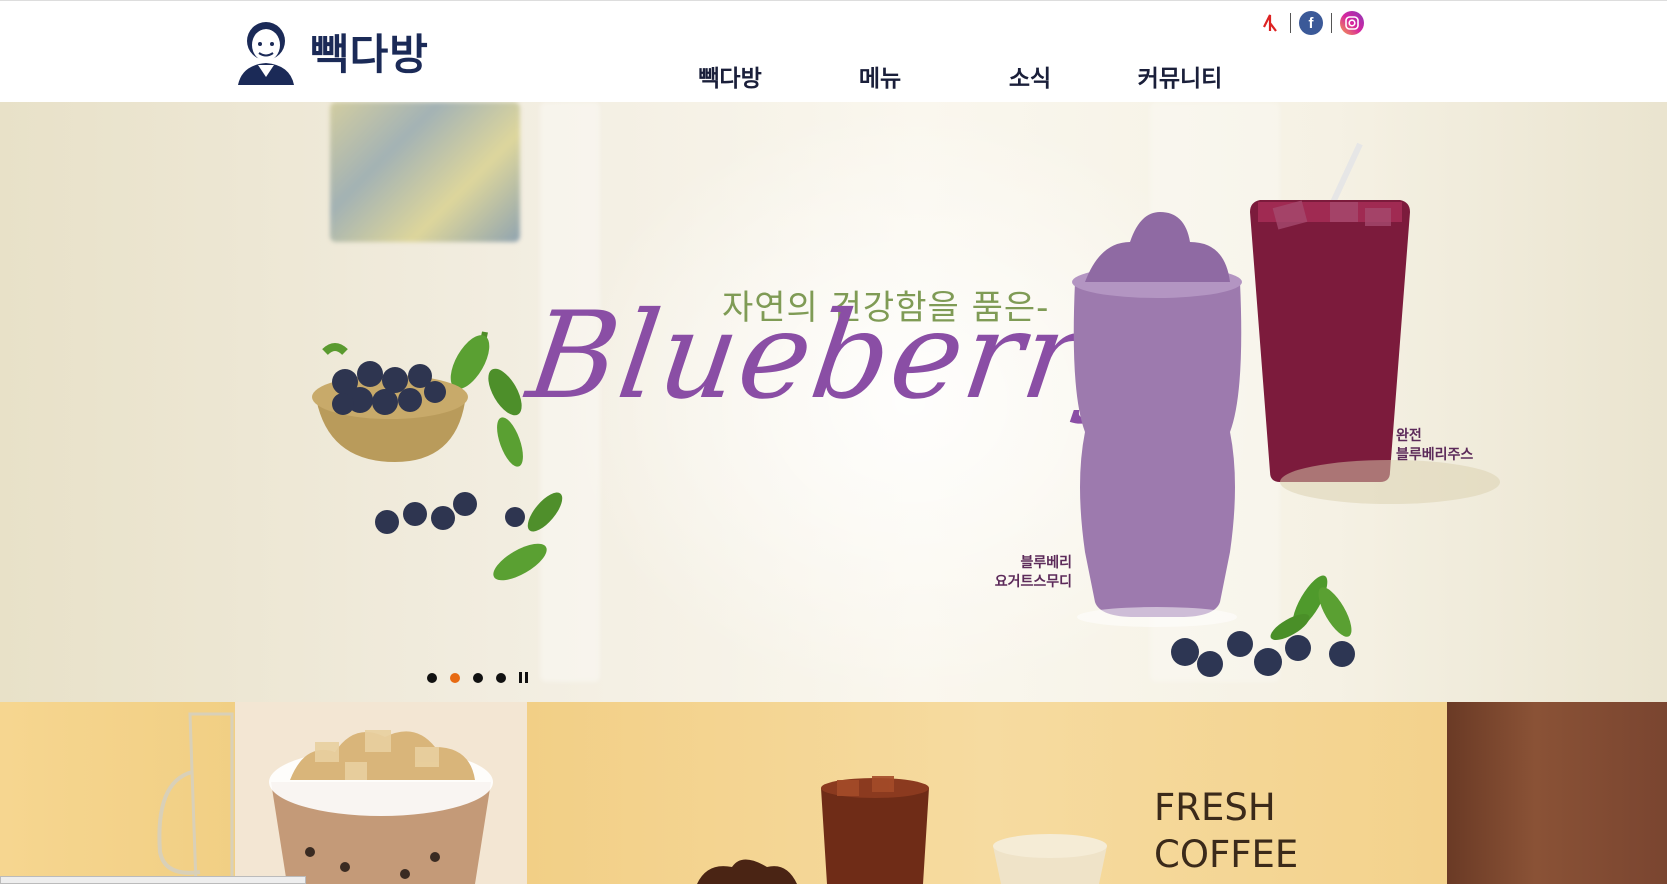  What do you see at coordinates (1030, 76) in the screenshot?
I see `nav-item-news: 소식` at bounding box center [1030, 76].